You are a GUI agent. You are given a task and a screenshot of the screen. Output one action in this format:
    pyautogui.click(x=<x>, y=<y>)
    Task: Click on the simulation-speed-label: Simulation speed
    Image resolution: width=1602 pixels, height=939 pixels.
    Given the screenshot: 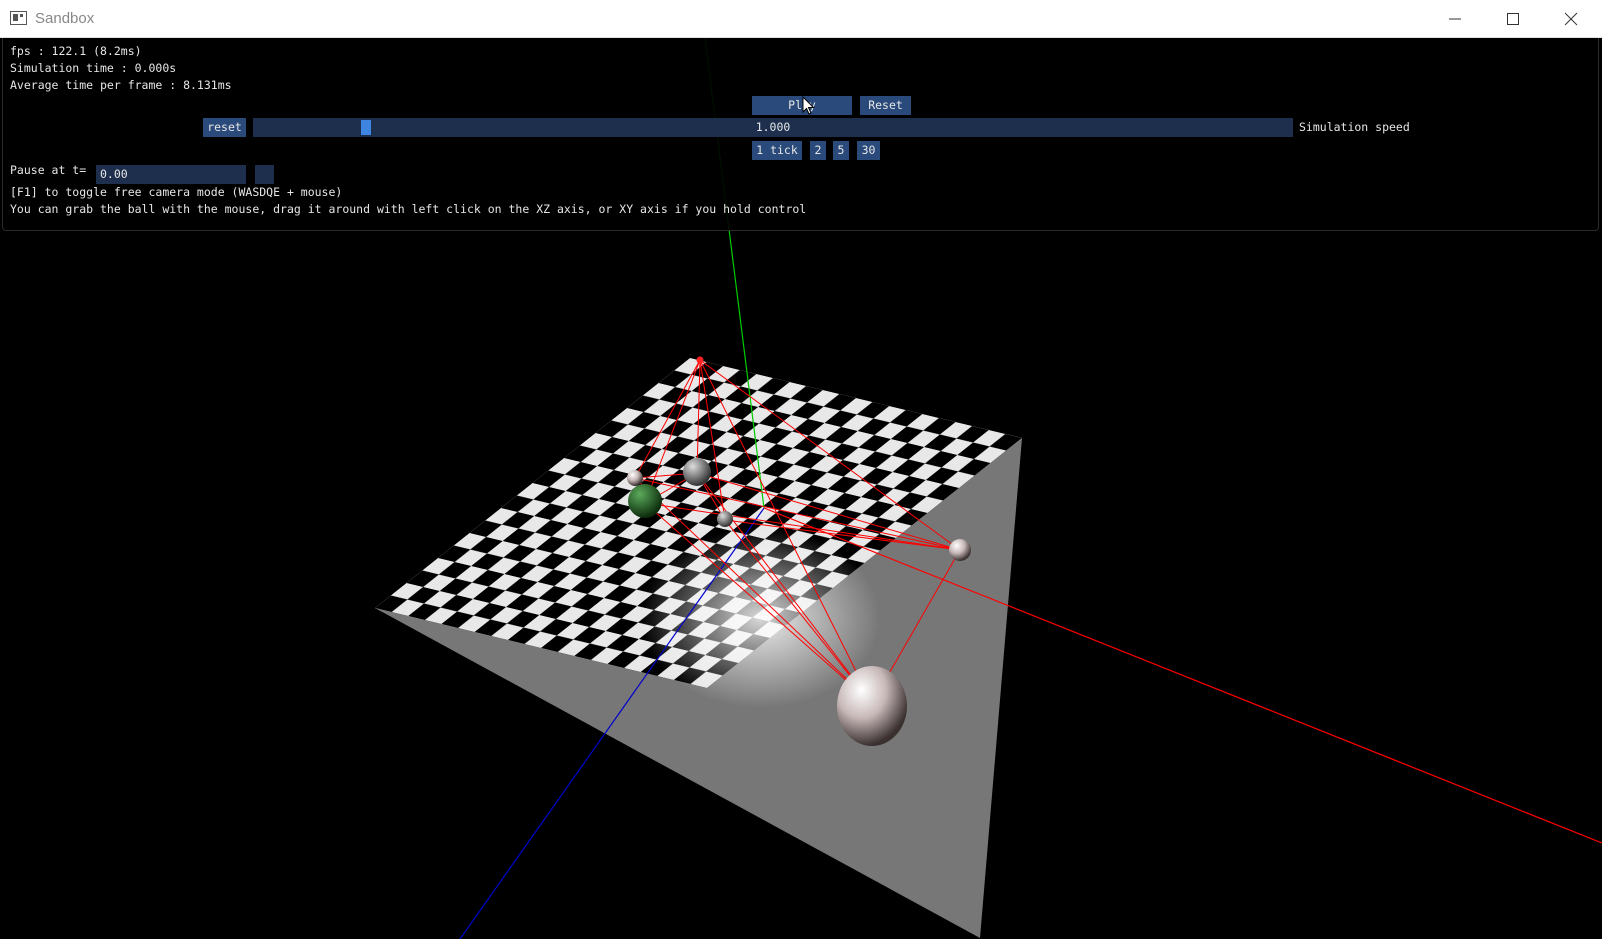 What is the action you would take?
    pyautogui.click(x=1354, y=127)
    